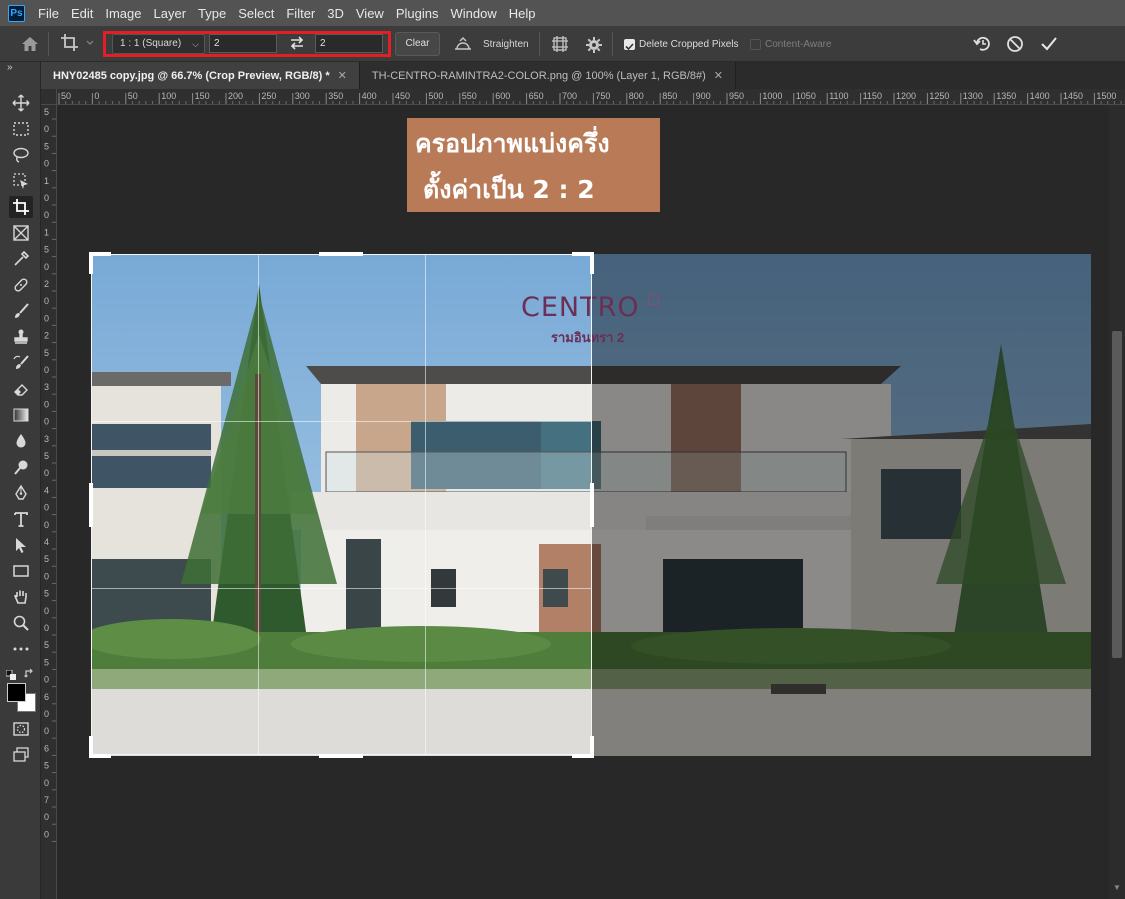  What do you see at coordinates (522, 13) in the screenshot?
I see `menu-help: Help` at bounding box center [522, 13].